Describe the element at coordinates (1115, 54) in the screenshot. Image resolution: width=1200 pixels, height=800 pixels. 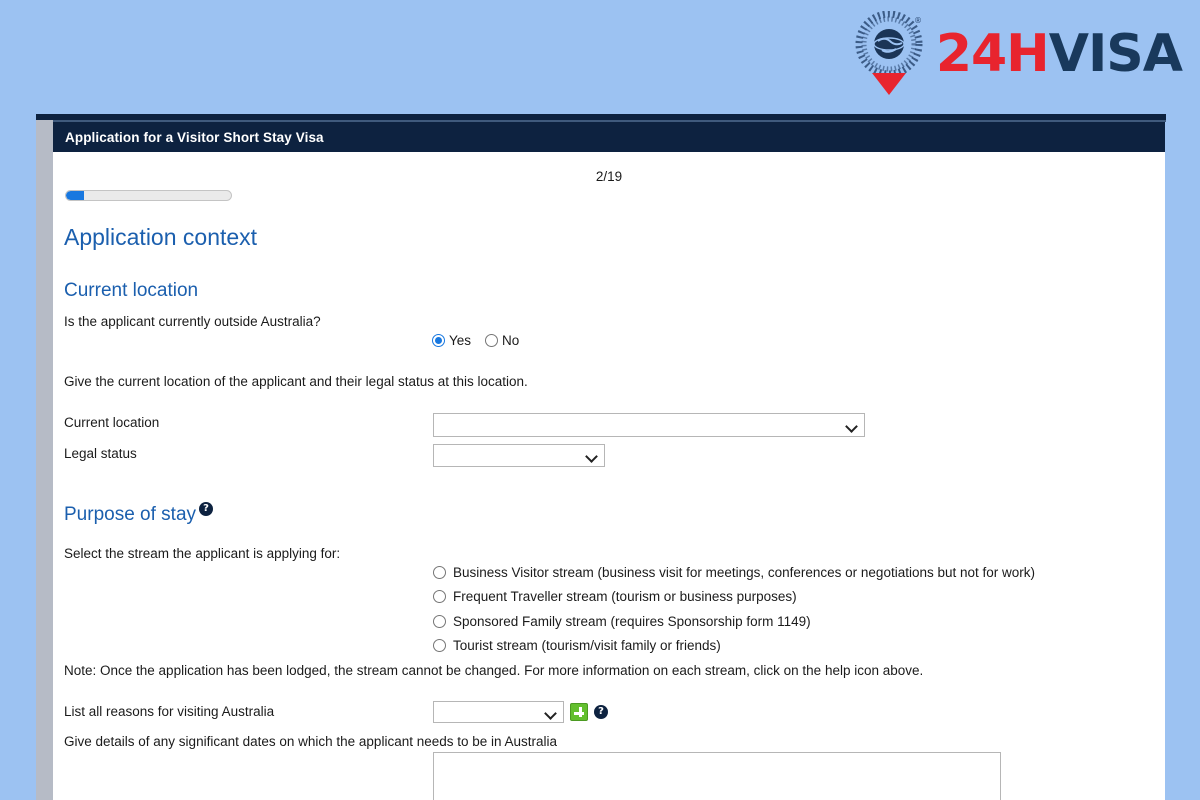
I see `brand-wordmark-secondary: VISA` at that location.